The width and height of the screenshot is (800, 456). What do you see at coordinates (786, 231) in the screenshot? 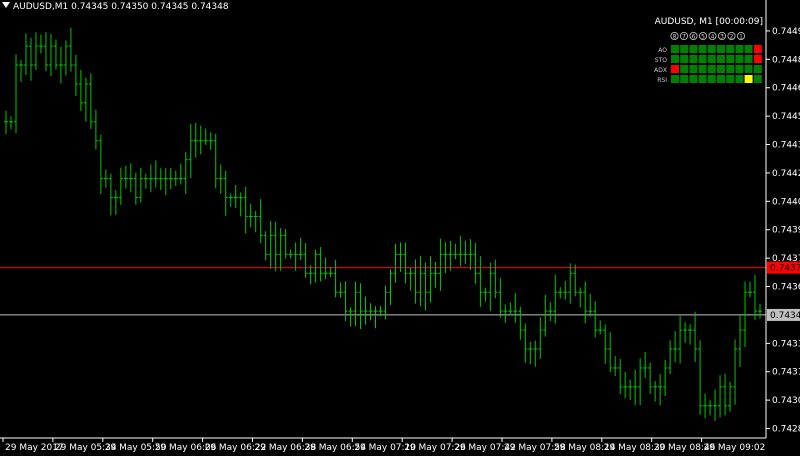
I see `y-tick-label: 0.74393` at bounding box center [786, 231].